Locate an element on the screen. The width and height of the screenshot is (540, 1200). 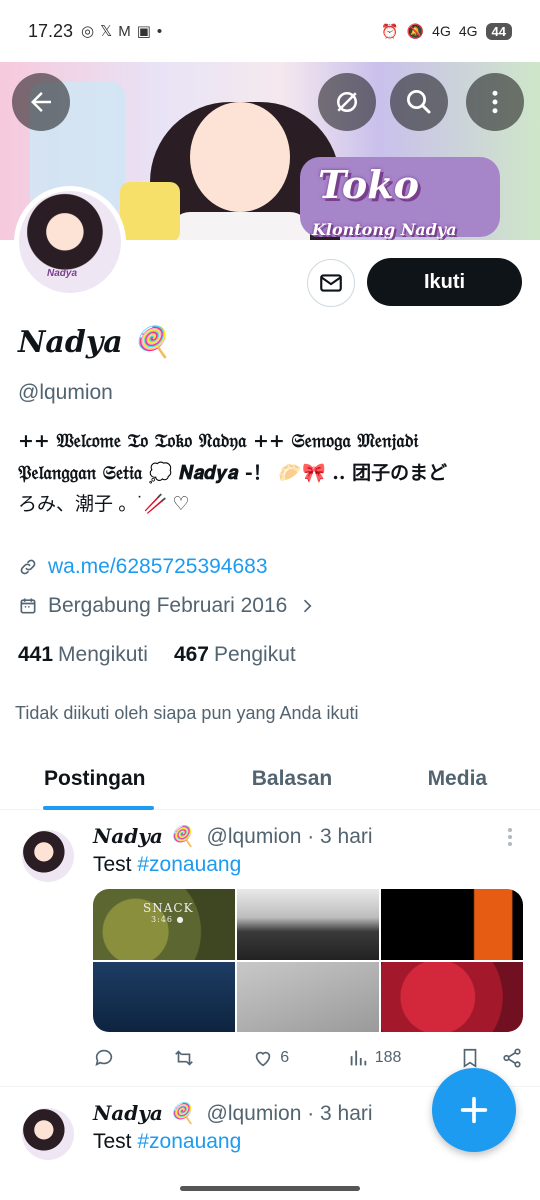
profile-tabs: Postingan Balasan Media is located at coordinates (270, 779).